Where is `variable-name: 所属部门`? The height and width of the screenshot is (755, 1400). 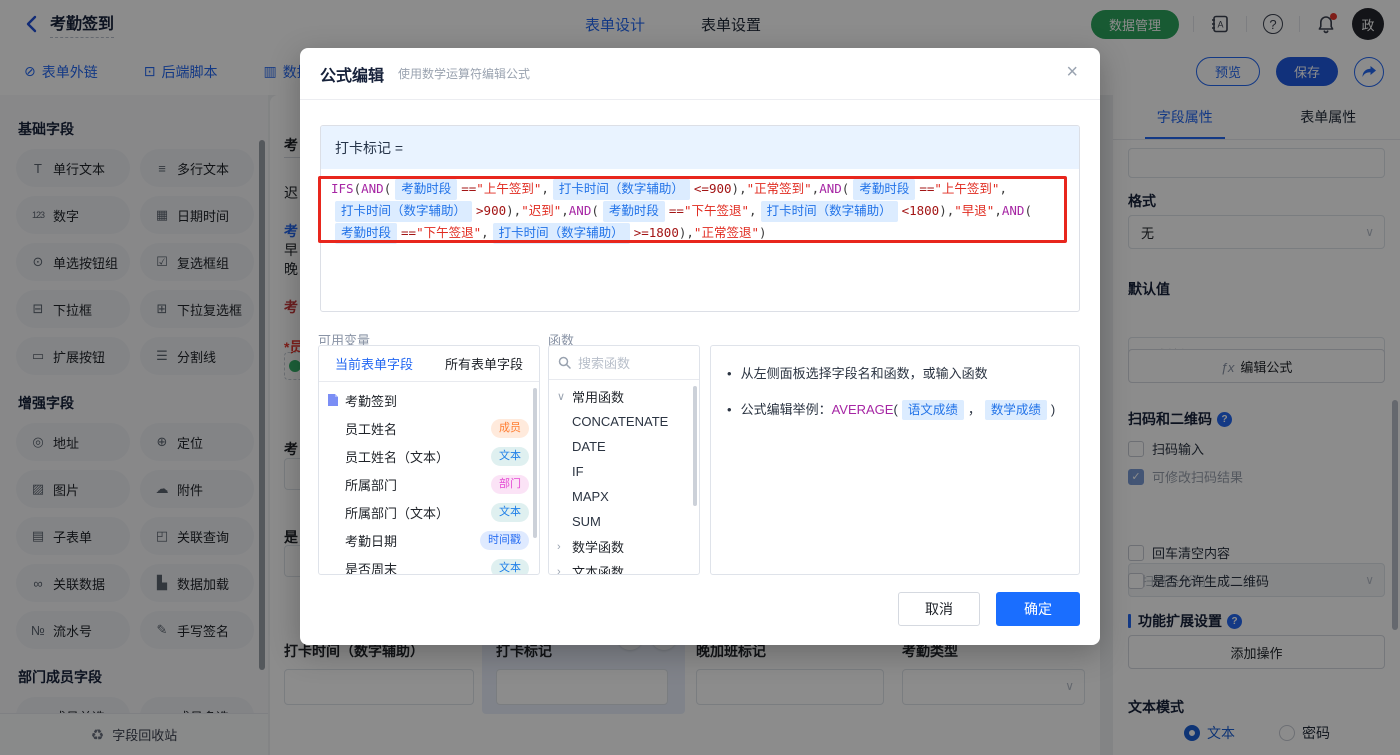 variable-name: 所属部门 is located at coordinates (371, 485).